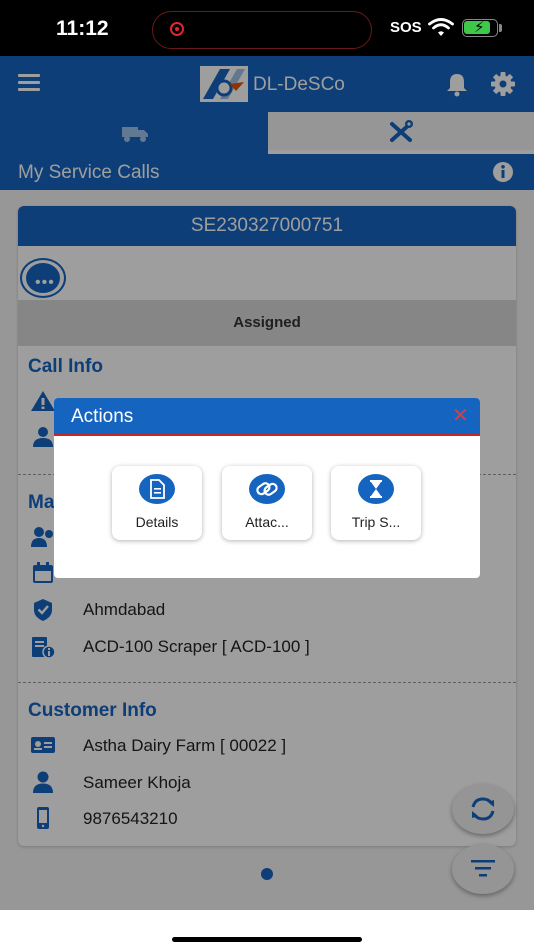 The image size is (534, 950). Describe the element at coordinates (262, 30) in the screenshot. I see `dynamic-island` at that location.